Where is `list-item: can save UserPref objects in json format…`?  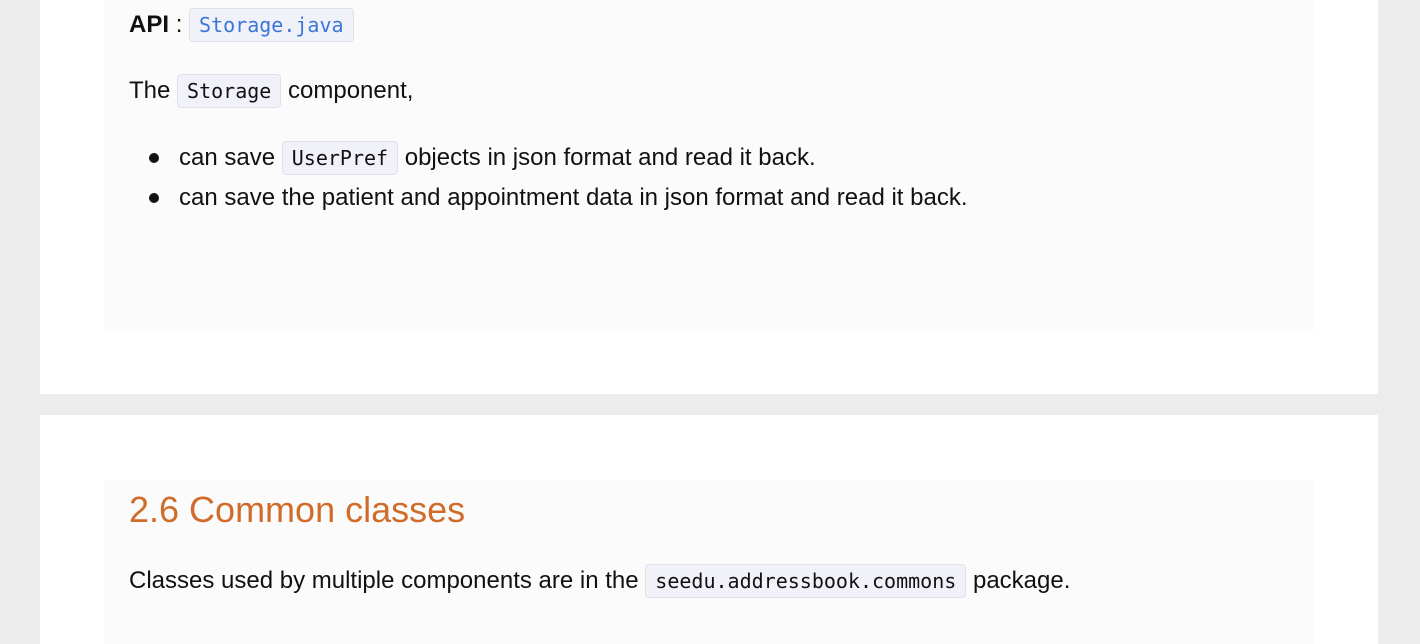
list-item: can save UserPref objects in json format… is located at coordinates (548, 160).